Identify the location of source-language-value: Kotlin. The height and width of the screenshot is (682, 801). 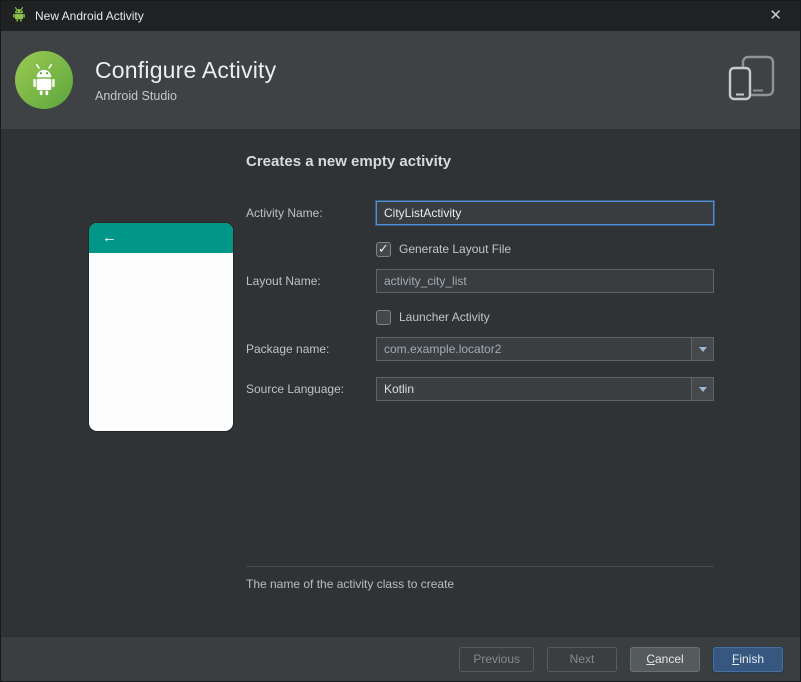
(399, 389).